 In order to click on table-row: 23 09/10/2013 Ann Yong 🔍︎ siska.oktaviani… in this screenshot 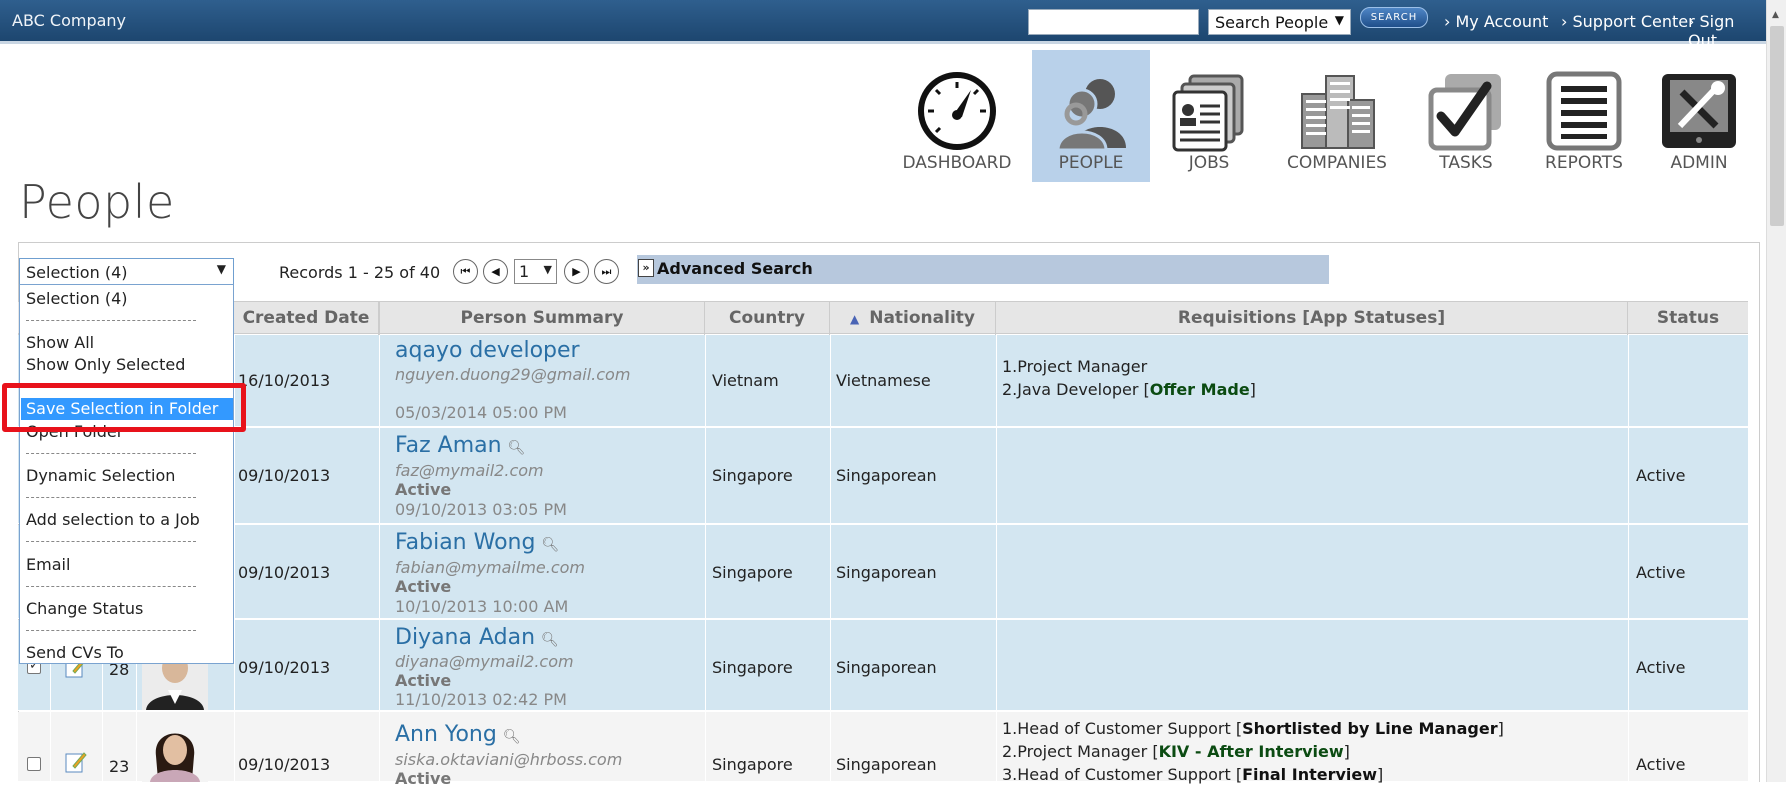, I will do `click(883, 750)`.